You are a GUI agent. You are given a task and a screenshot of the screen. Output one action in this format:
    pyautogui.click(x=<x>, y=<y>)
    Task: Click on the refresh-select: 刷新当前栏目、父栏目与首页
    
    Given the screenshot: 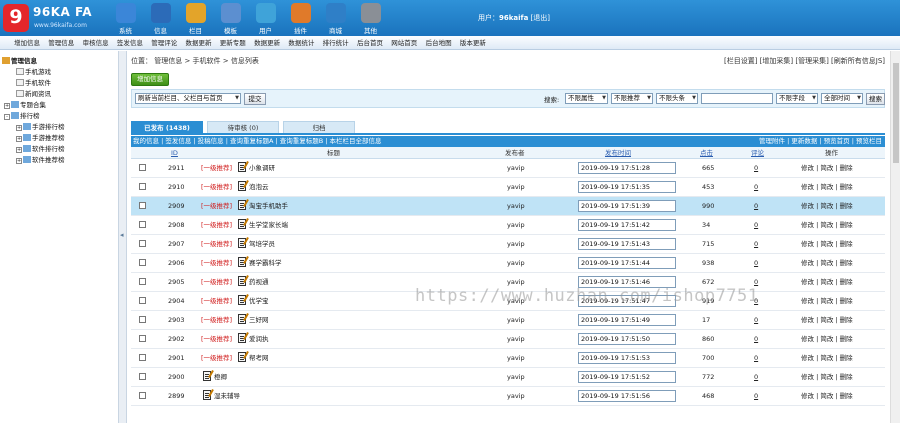 What is the action you would take?
    pyautogui.click(x=188, y=98)
    